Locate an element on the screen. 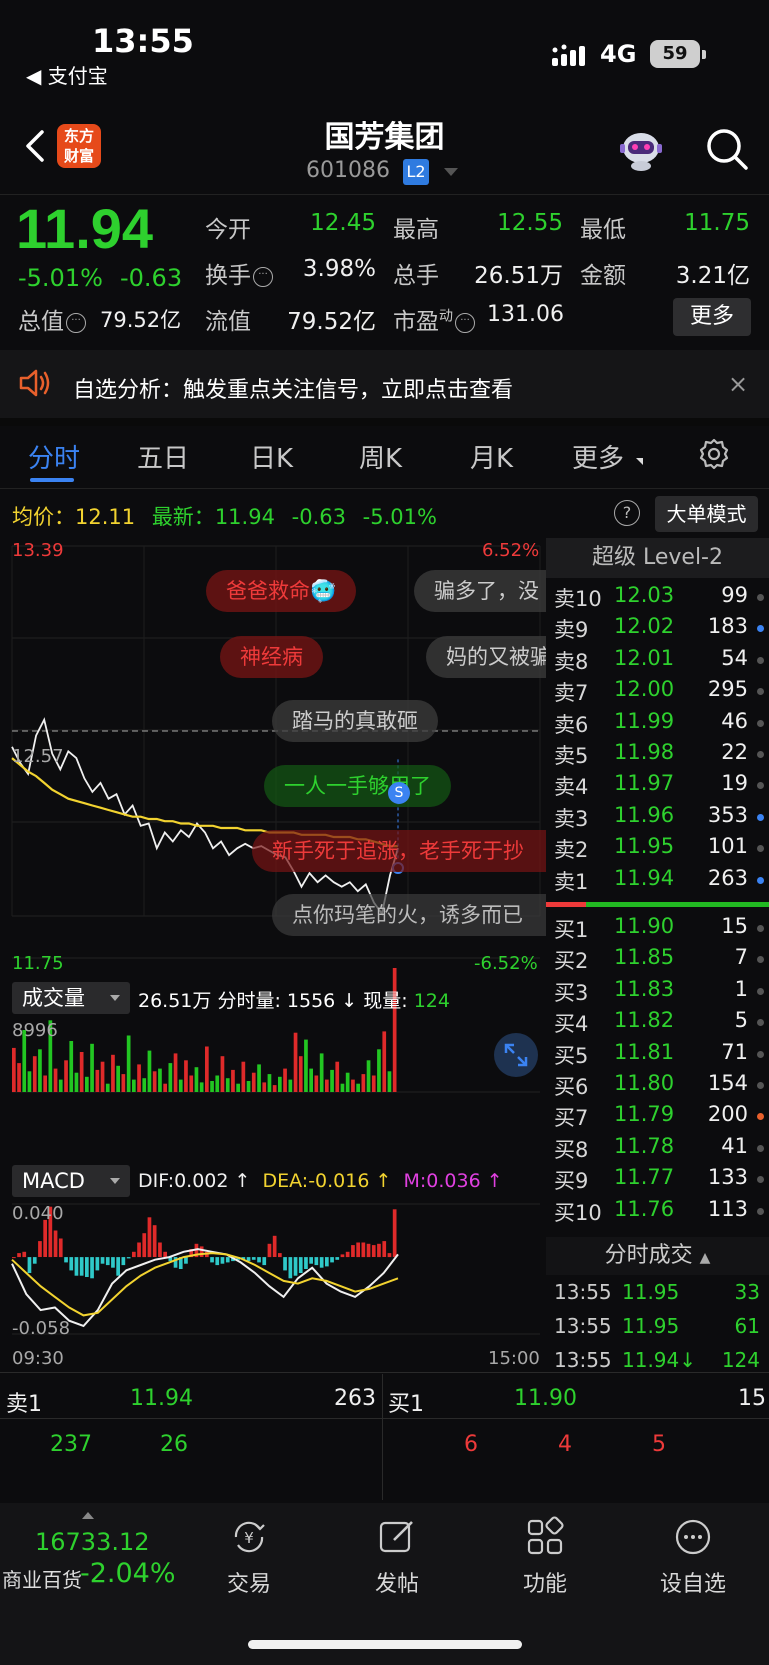 The height and width of the screenshot is (1665, 769). bullet-comment: 妈的又被骗 is located at coordinates (486, 657).